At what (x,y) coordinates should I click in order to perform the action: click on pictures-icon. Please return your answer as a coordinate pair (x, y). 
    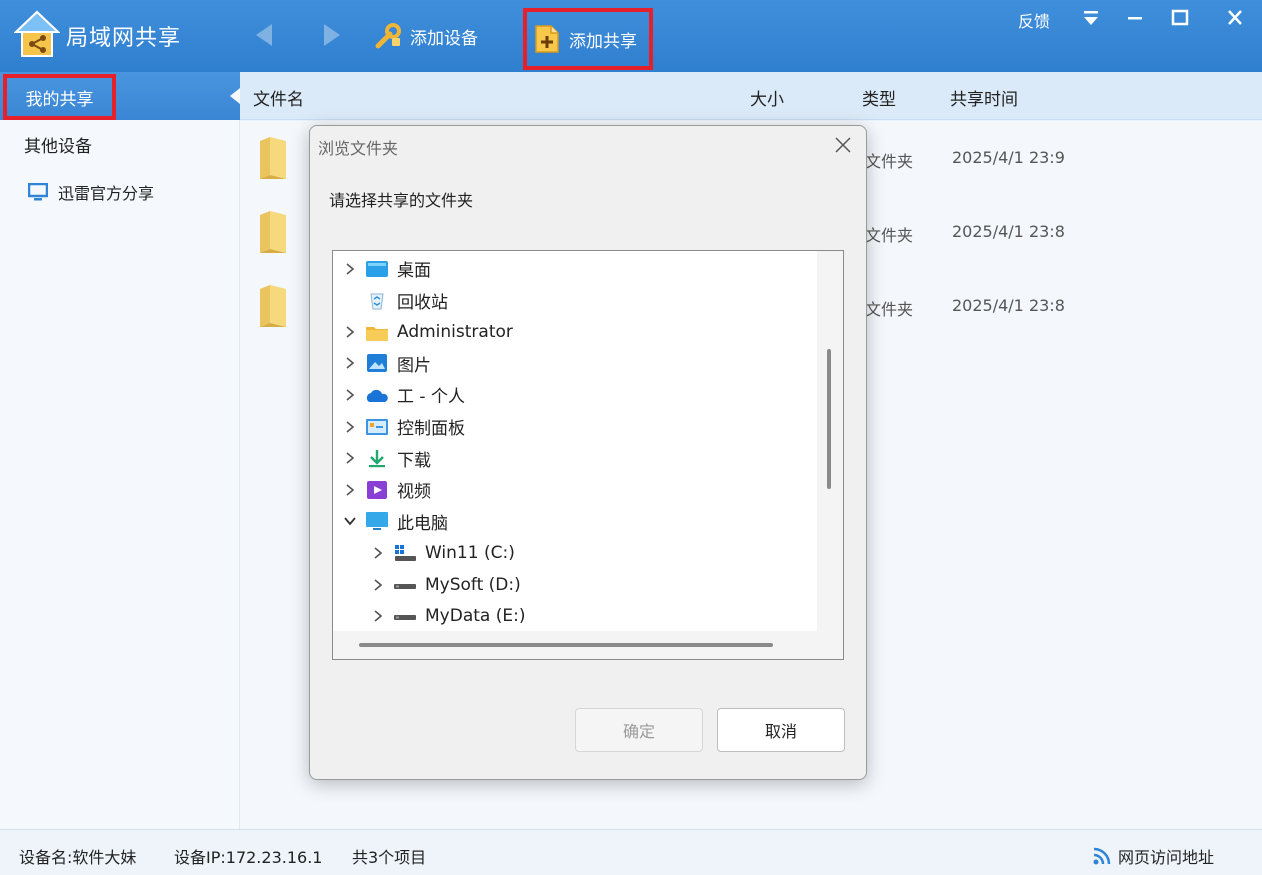
    Looking at the image, I should click on (377, 363).